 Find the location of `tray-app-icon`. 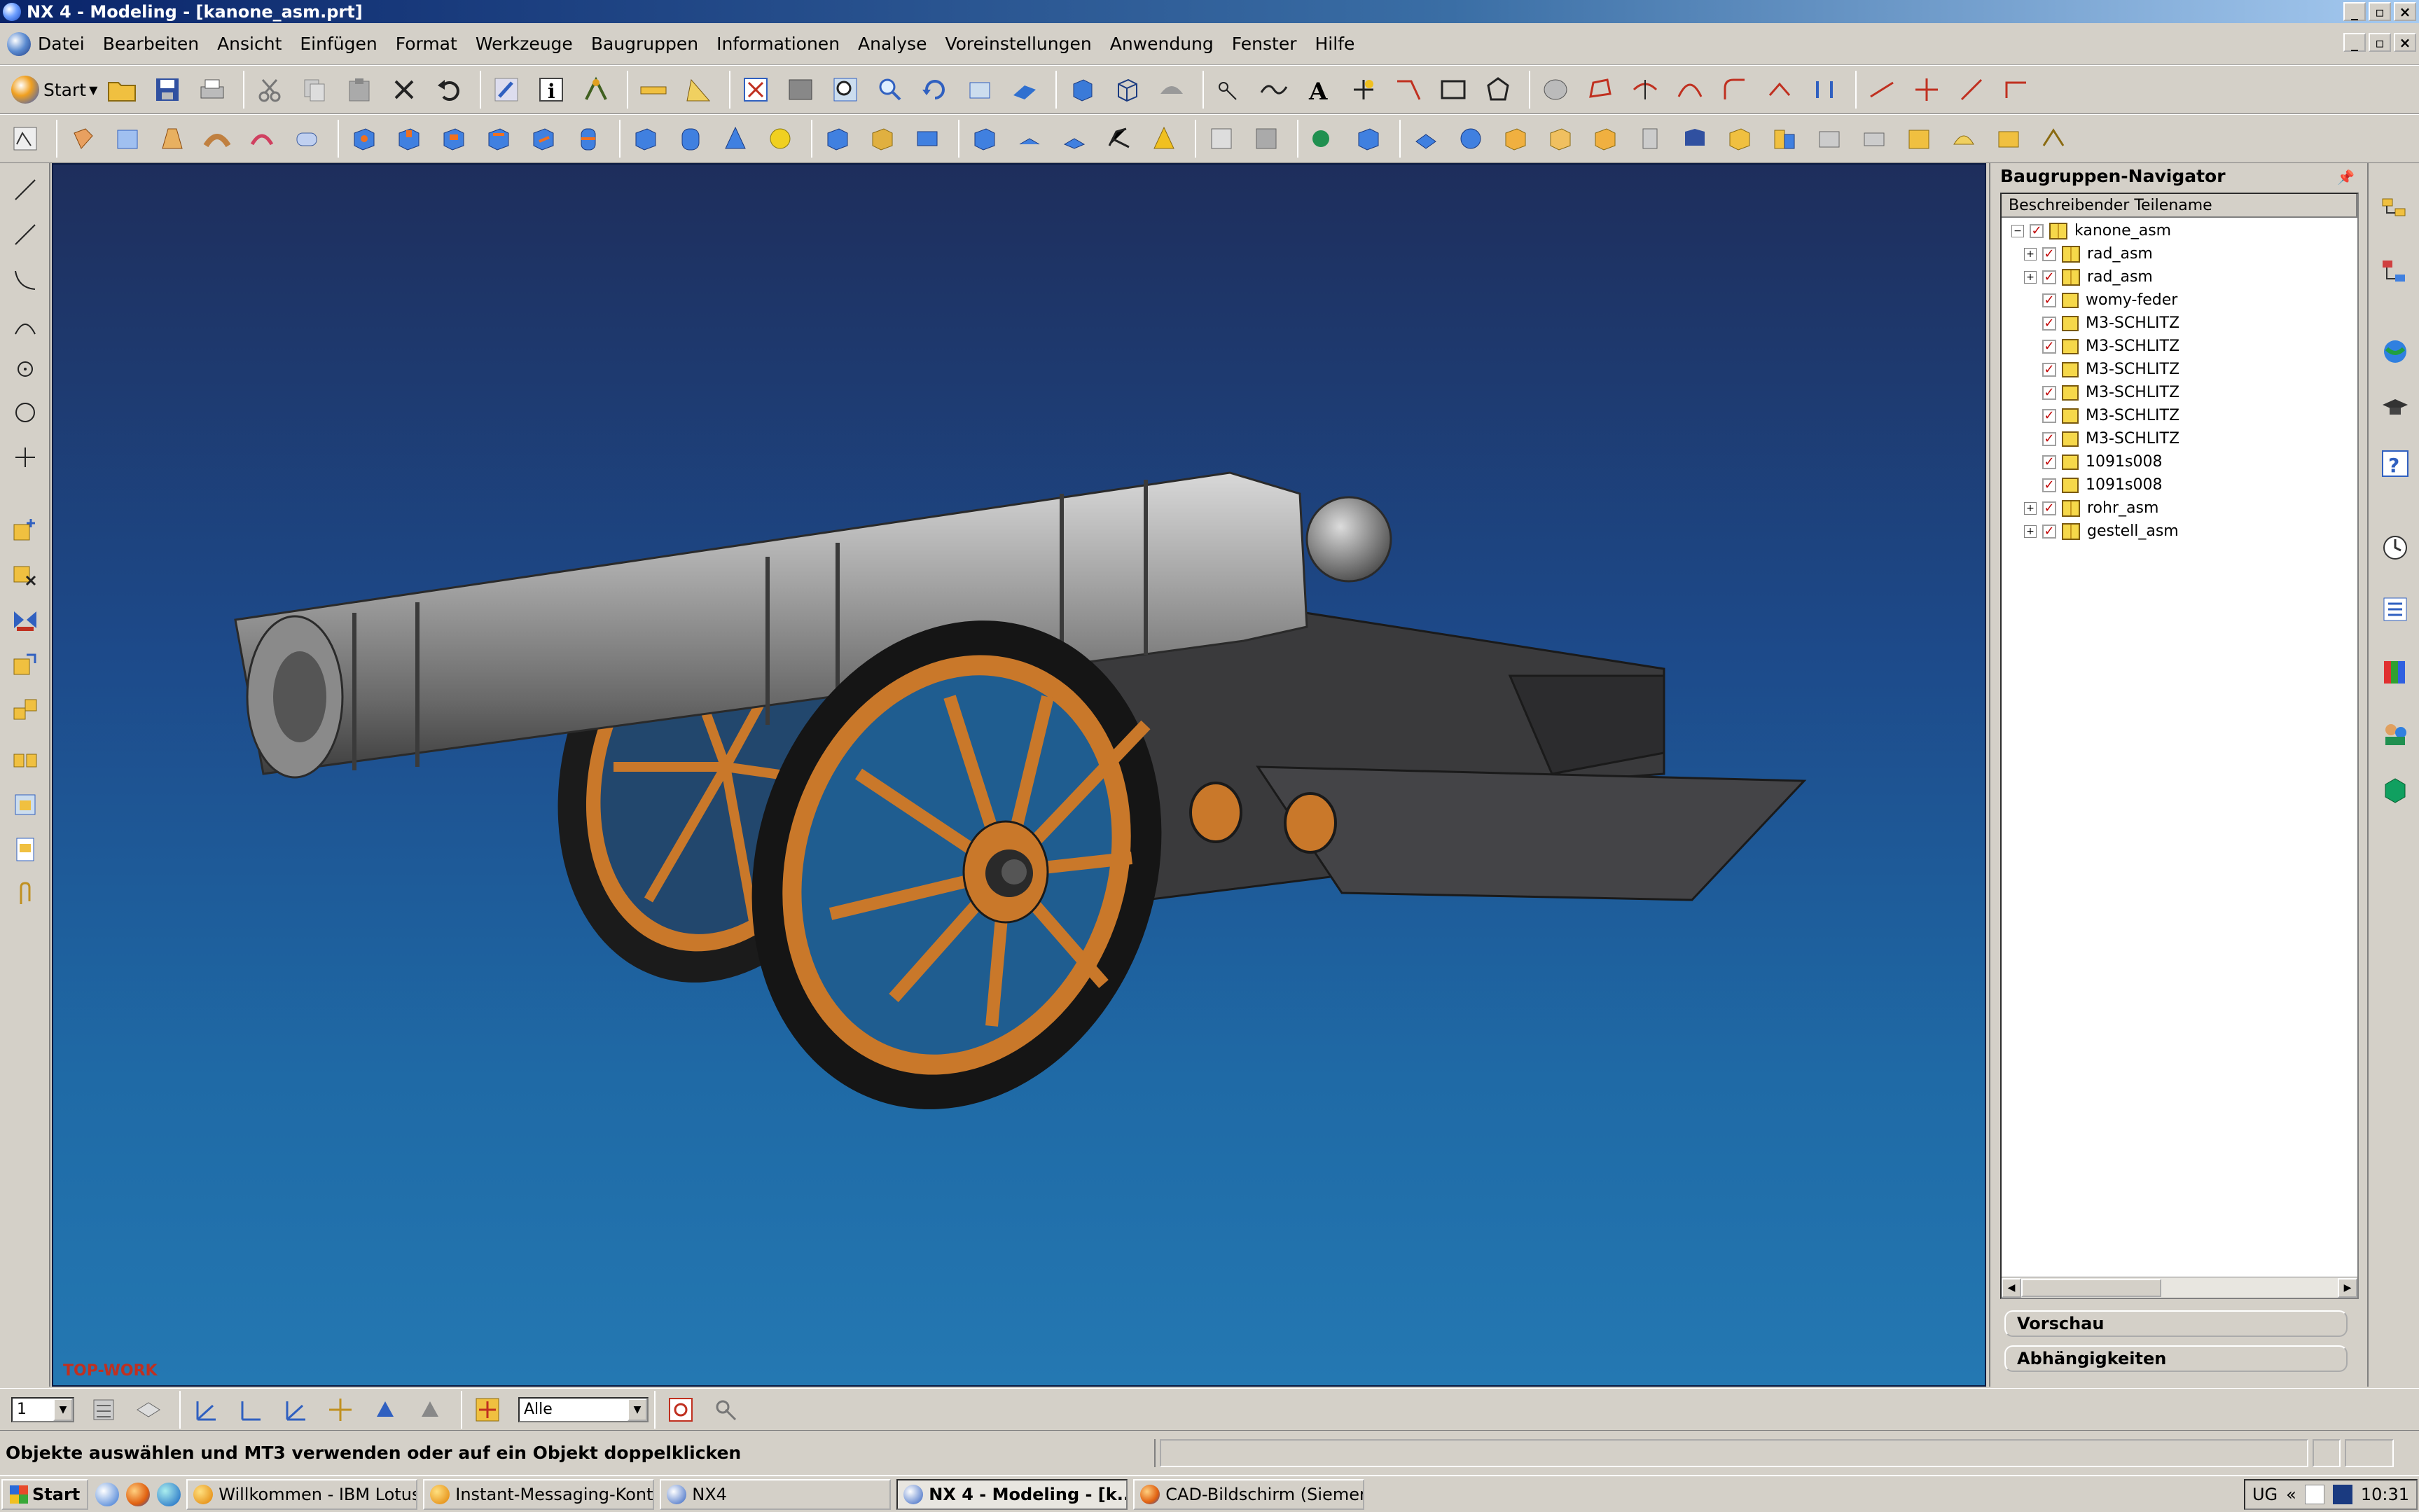

tray-app-icon is located at coordinates (2314, 1495).